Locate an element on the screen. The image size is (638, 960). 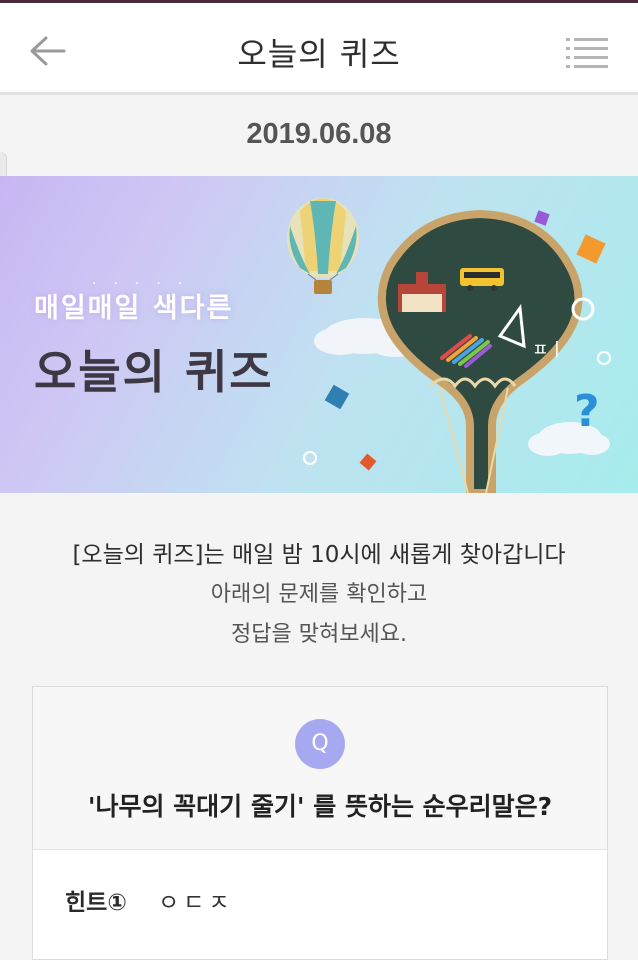
hint-label: 힌트① is located at coordinates (96, 903).